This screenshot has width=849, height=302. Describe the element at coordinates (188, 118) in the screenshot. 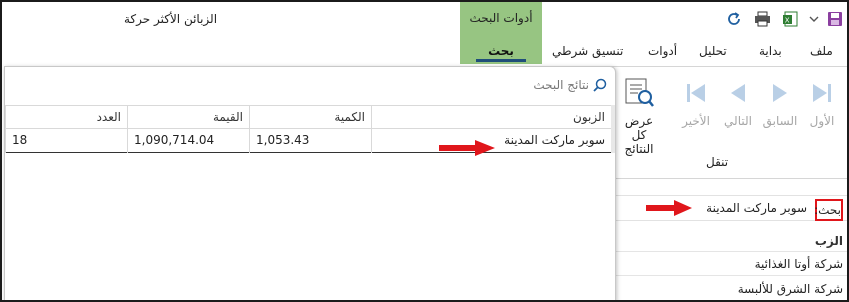

I see `value-column-header: القيمة` at that location.